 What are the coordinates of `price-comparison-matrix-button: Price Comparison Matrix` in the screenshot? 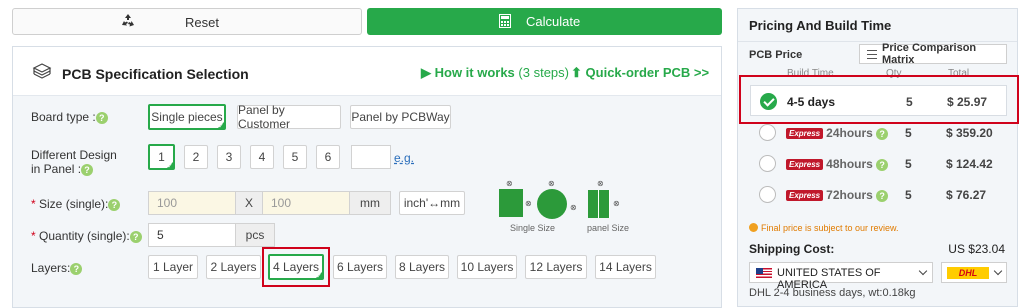 It's located at (933, 54).